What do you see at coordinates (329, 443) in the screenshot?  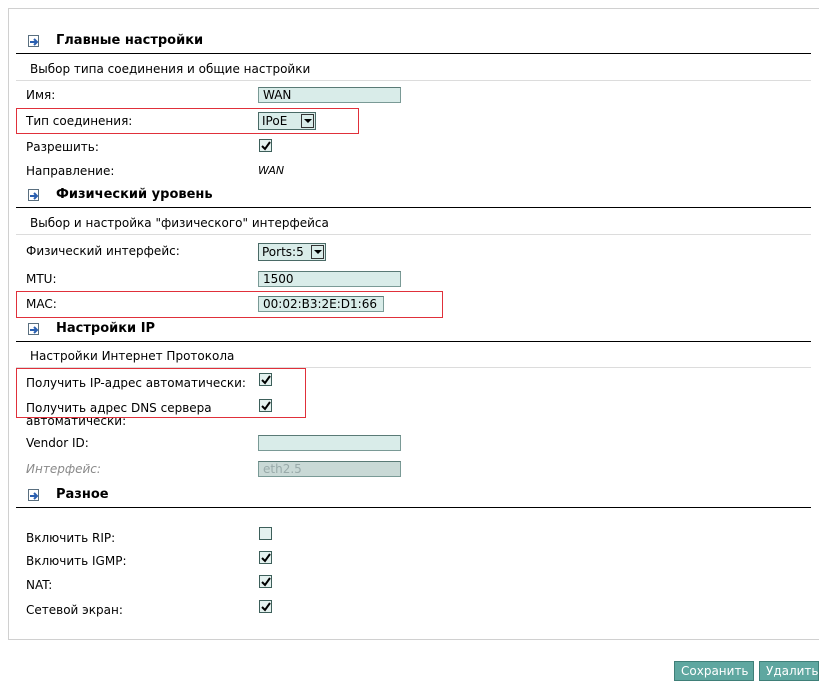 I see `vendor-id-input` at bounding box center [329, 443].